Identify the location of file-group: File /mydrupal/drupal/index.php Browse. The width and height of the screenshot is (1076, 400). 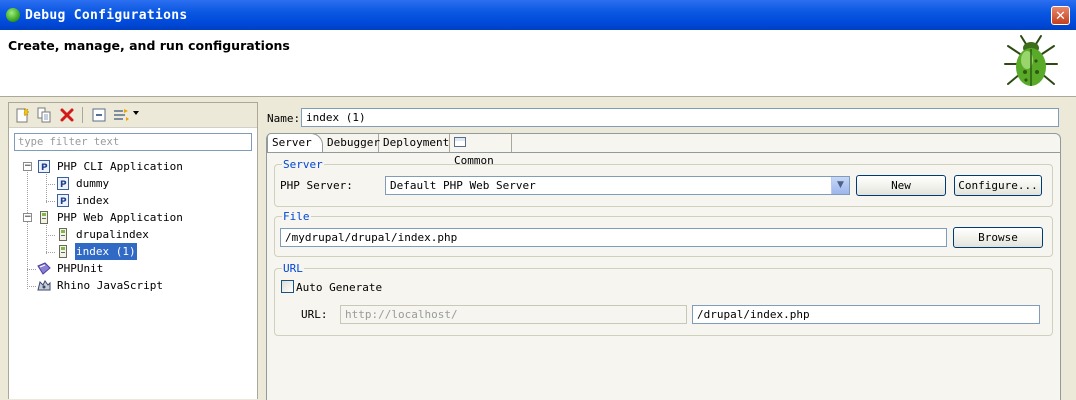
(663, 234).